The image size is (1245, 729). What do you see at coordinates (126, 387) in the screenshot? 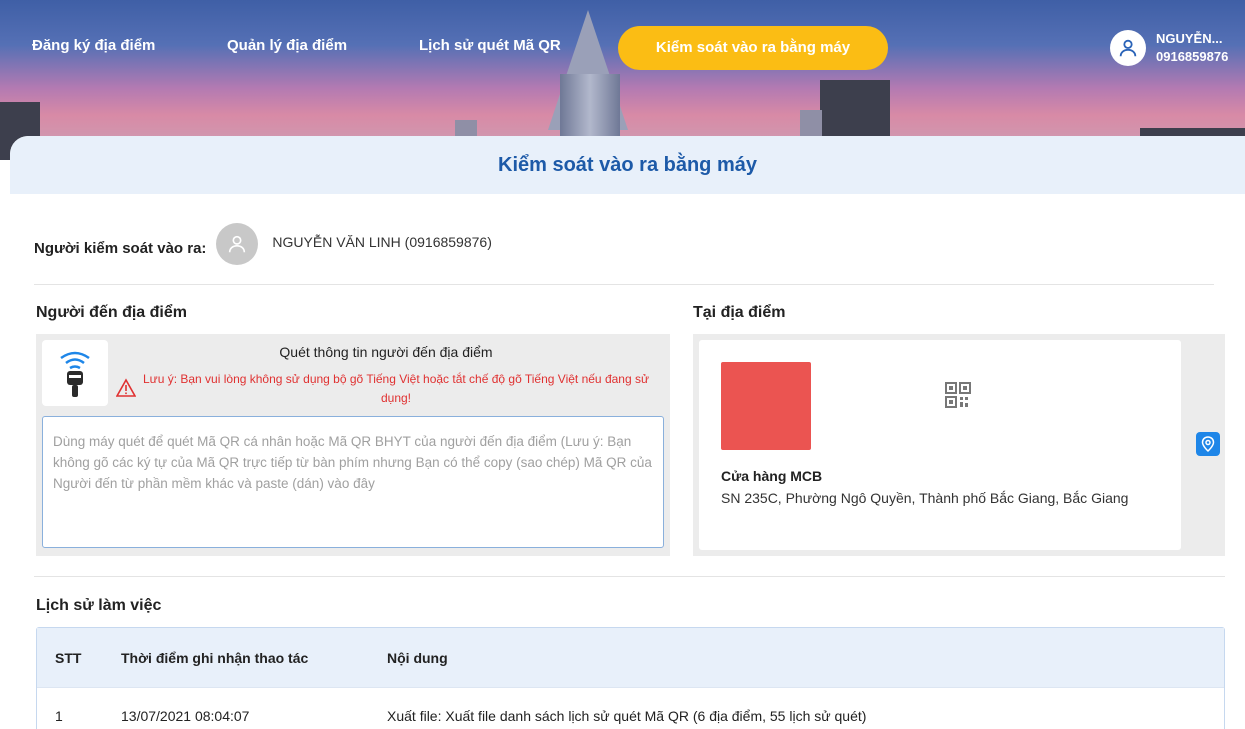
I see `warning-icon` at bounding box center [126, 387].